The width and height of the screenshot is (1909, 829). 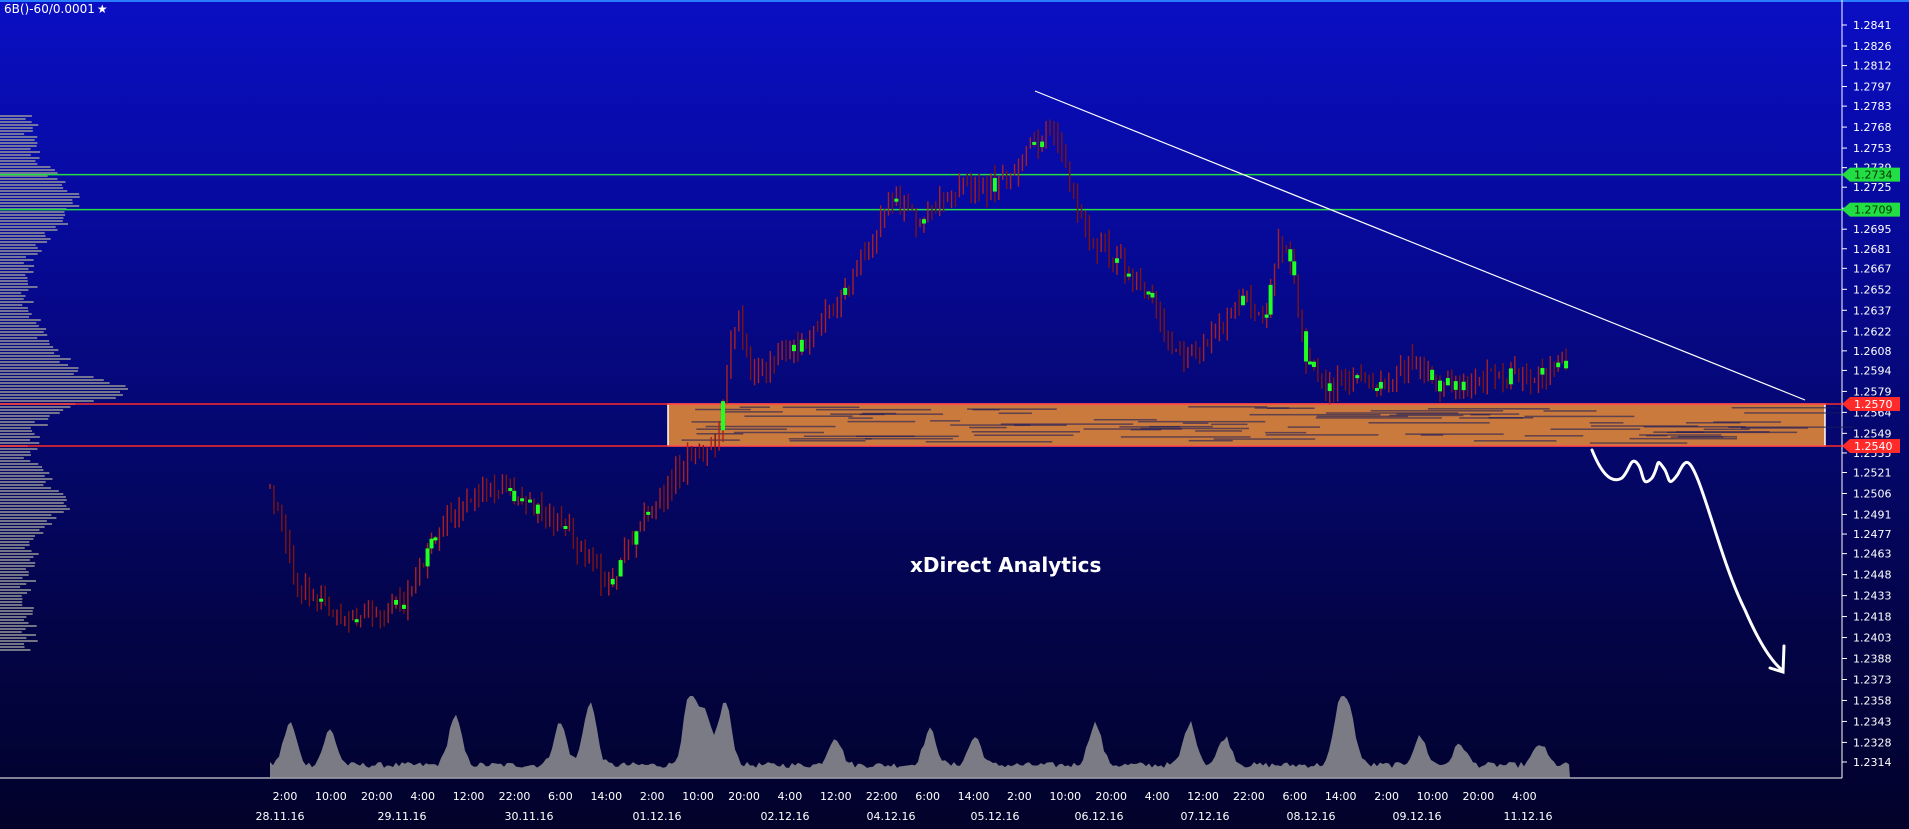 What do you see at coordinates (560, 796) in the screenshot?
I see `time-tick-label: 6:00` at bounding box center [560, 796].